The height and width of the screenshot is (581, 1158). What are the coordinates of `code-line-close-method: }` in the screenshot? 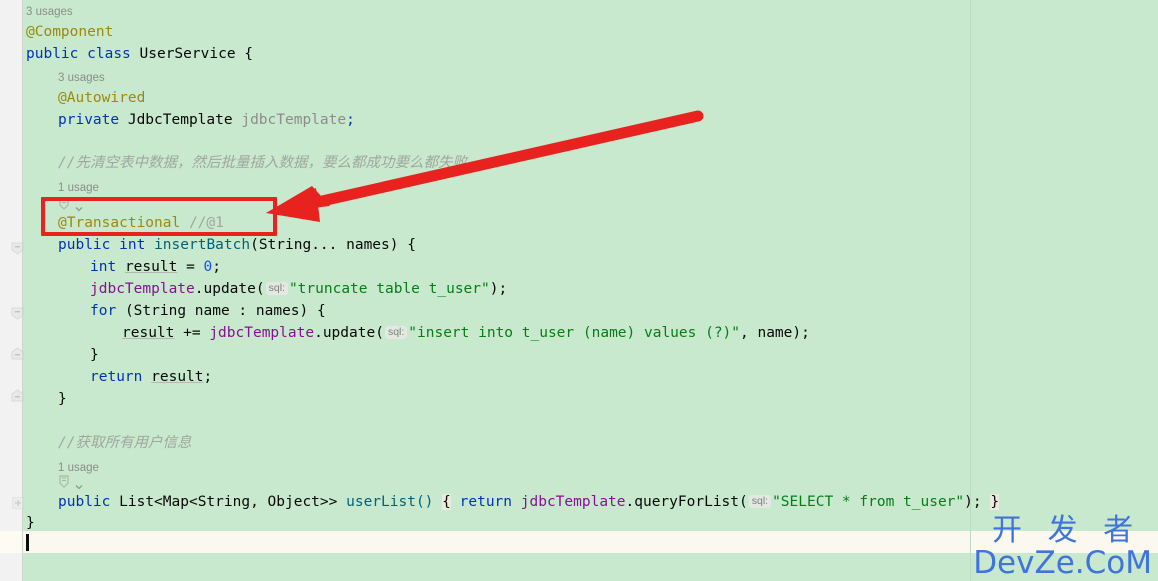 It's located at (62, 399).